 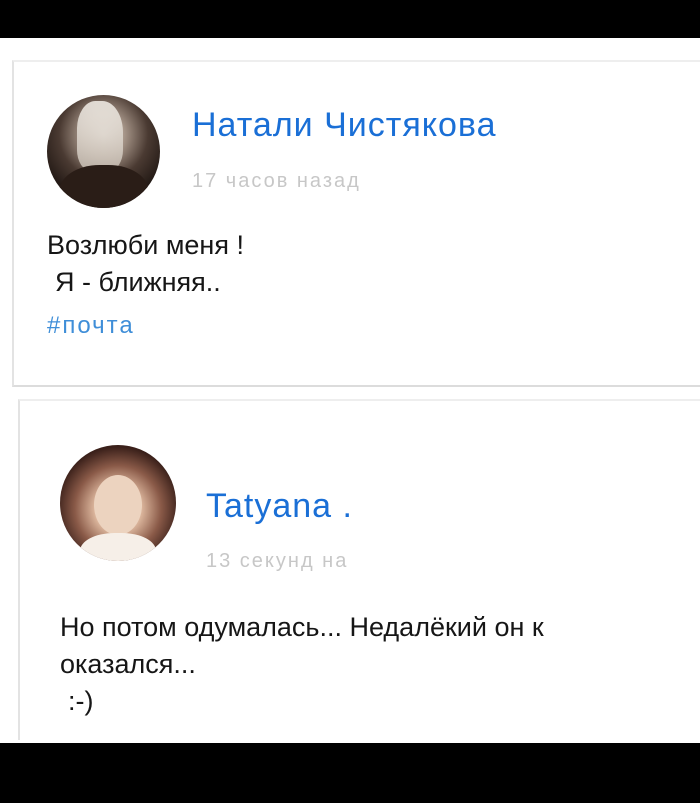 What do you see at coordinates (138, 282) in the screenshot?
I see `post-text-line: Я - ближняя..` at bounding box center [138, 282].